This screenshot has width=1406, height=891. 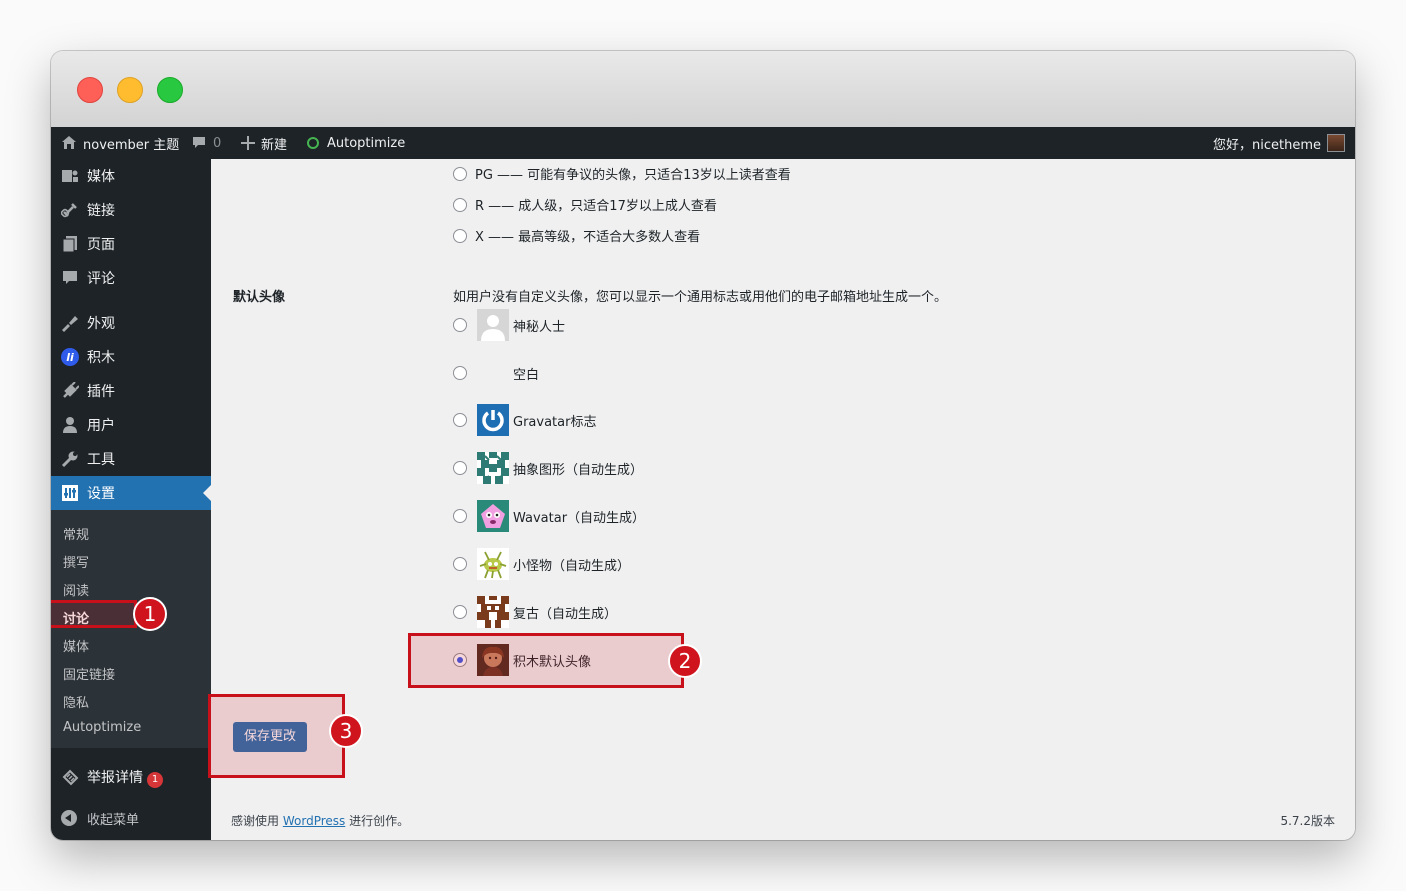 What do you see at coordinates (493, 516) in the screenshot?
I see `wavatar-avatar` at bounding box center [493, 516].